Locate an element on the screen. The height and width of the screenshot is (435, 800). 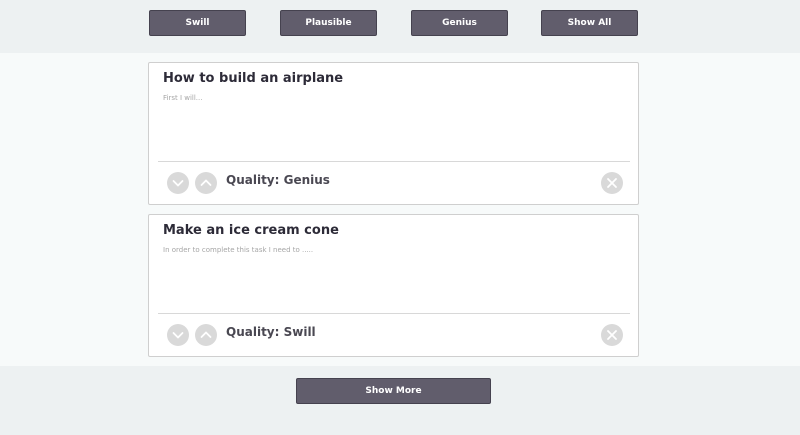
filter-genius-button: Genius is located at coordinates (459, 23).